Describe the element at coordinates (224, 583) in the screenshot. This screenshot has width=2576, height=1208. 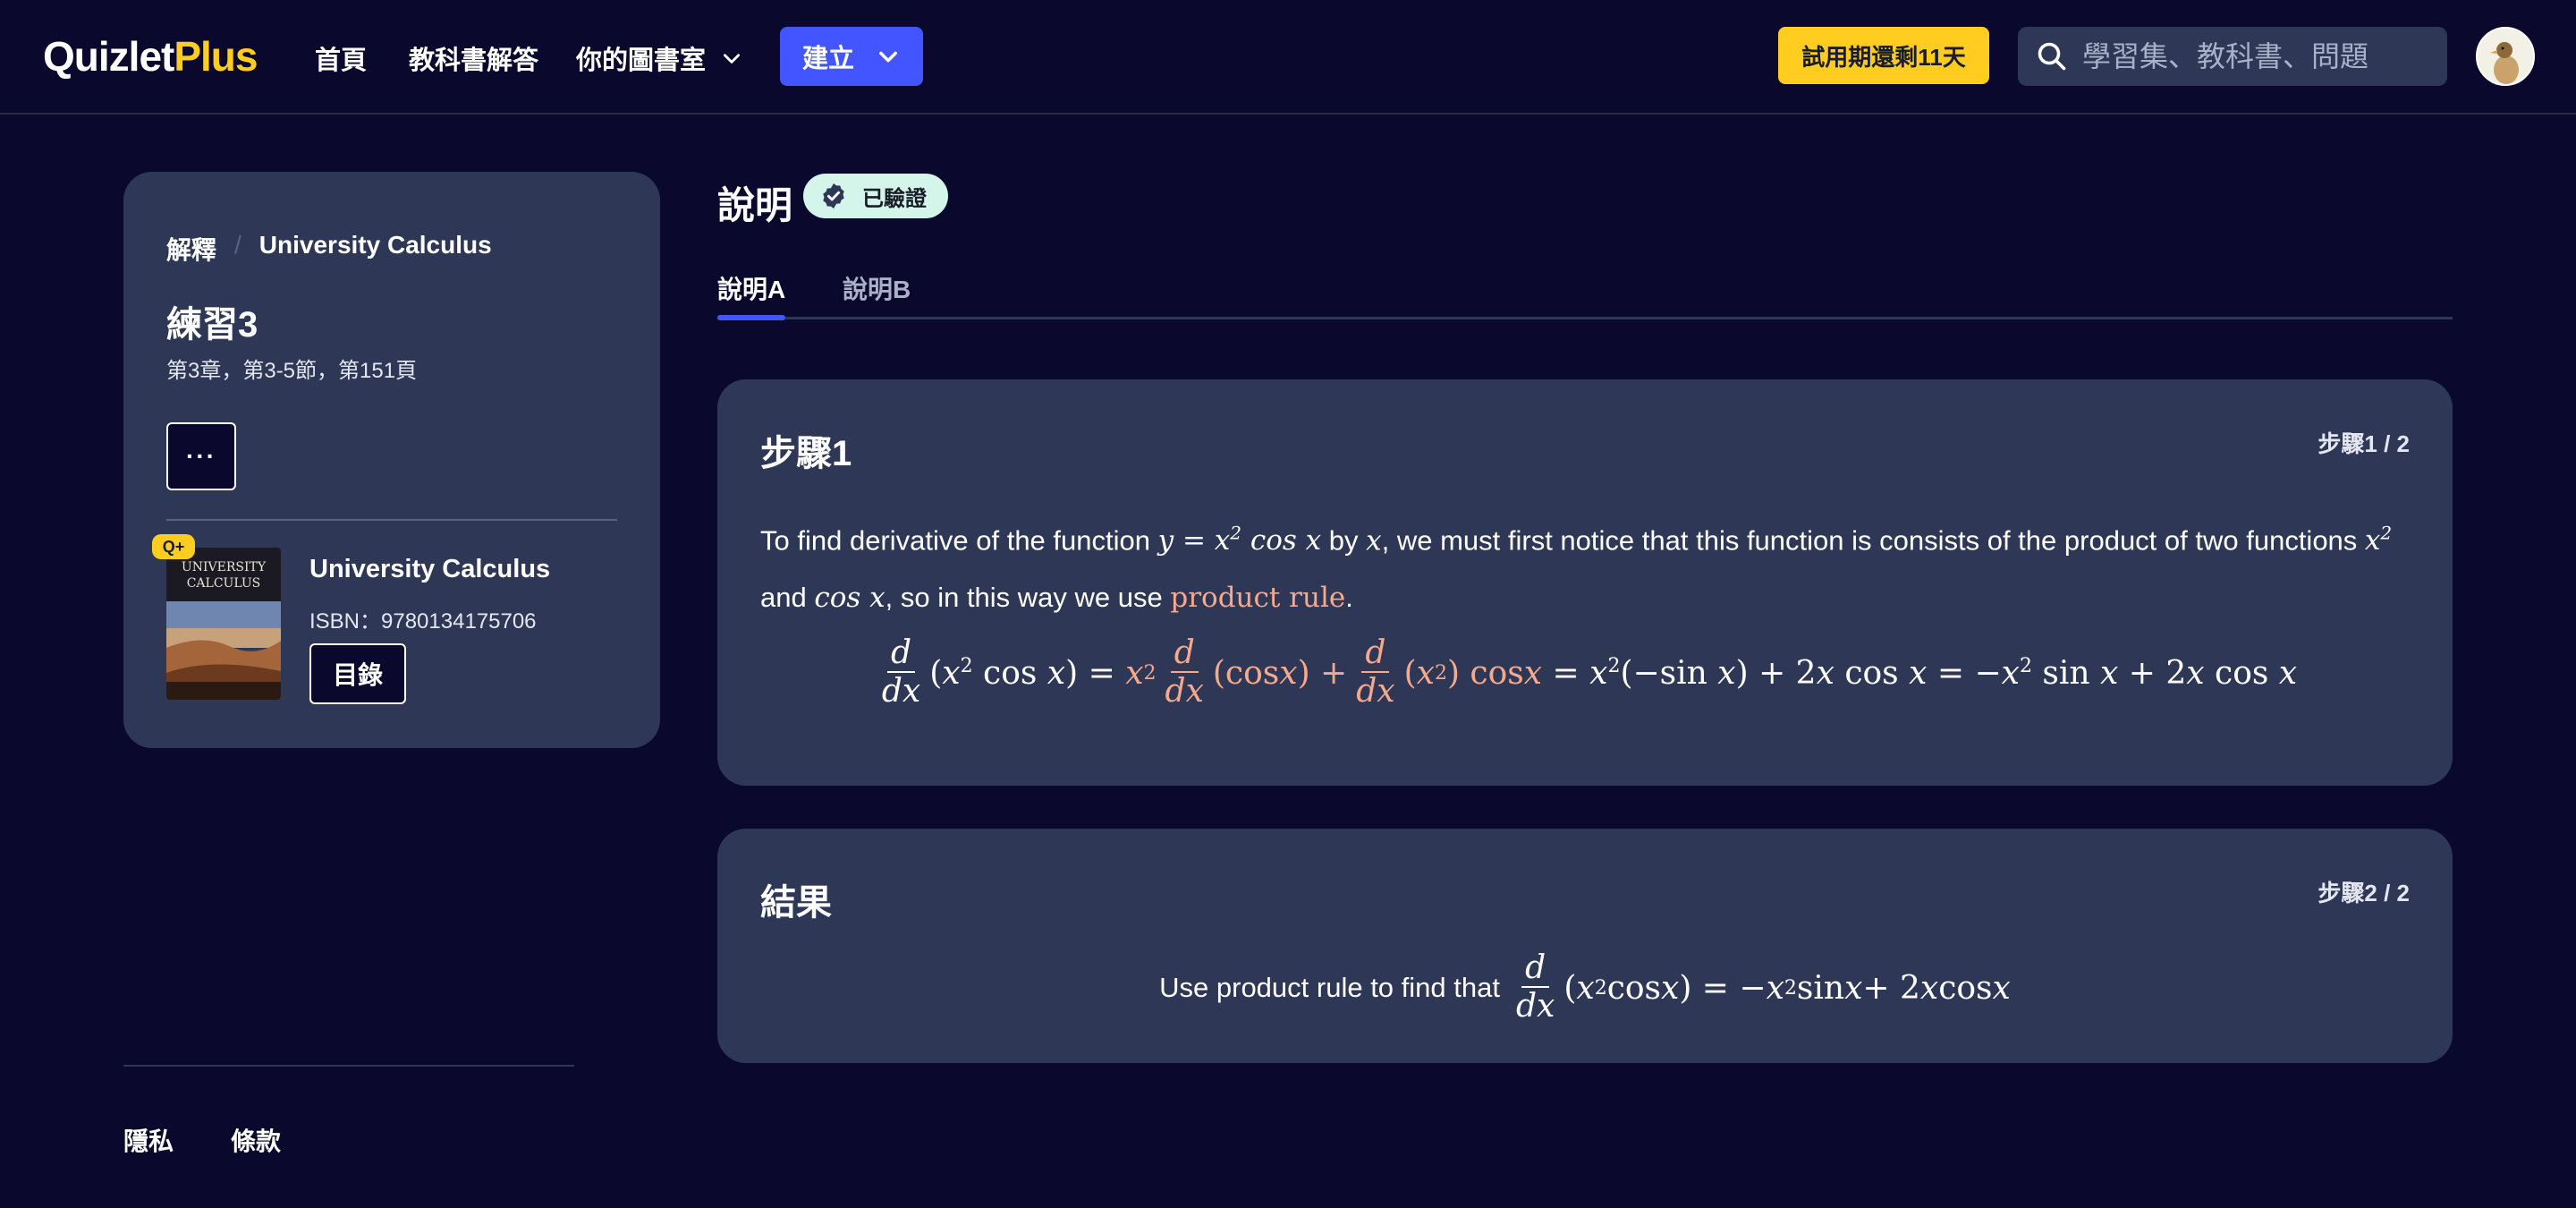
I see `svg-text: CALCULUS` at that location.